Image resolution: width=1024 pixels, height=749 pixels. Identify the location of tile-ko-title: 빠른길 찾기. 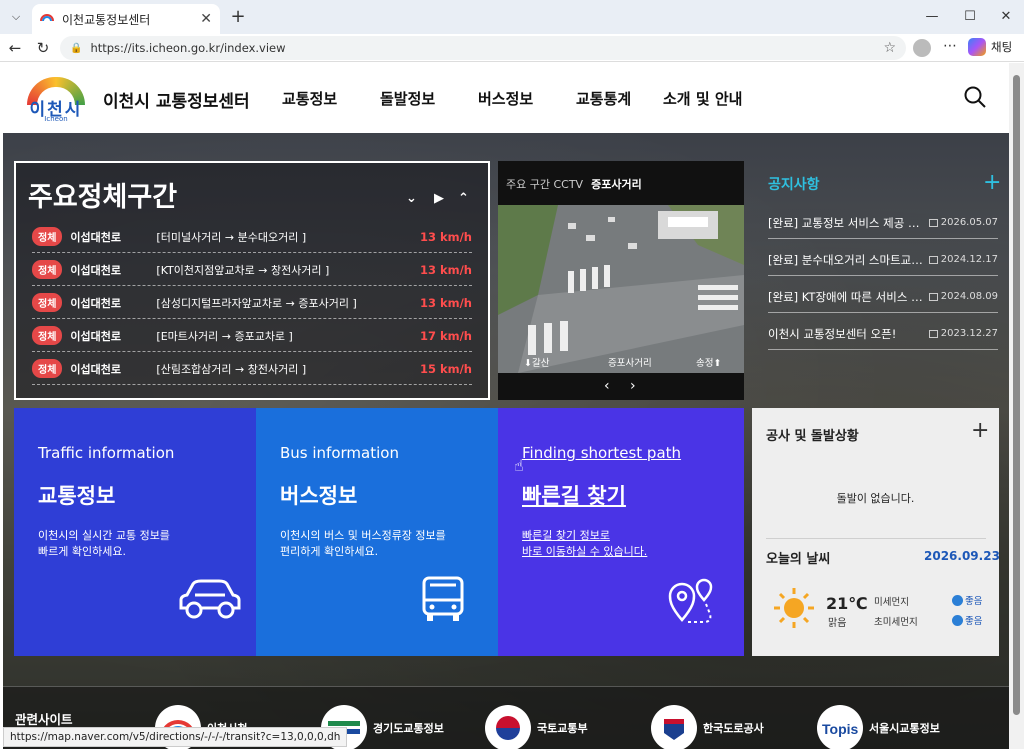
(574, 496).